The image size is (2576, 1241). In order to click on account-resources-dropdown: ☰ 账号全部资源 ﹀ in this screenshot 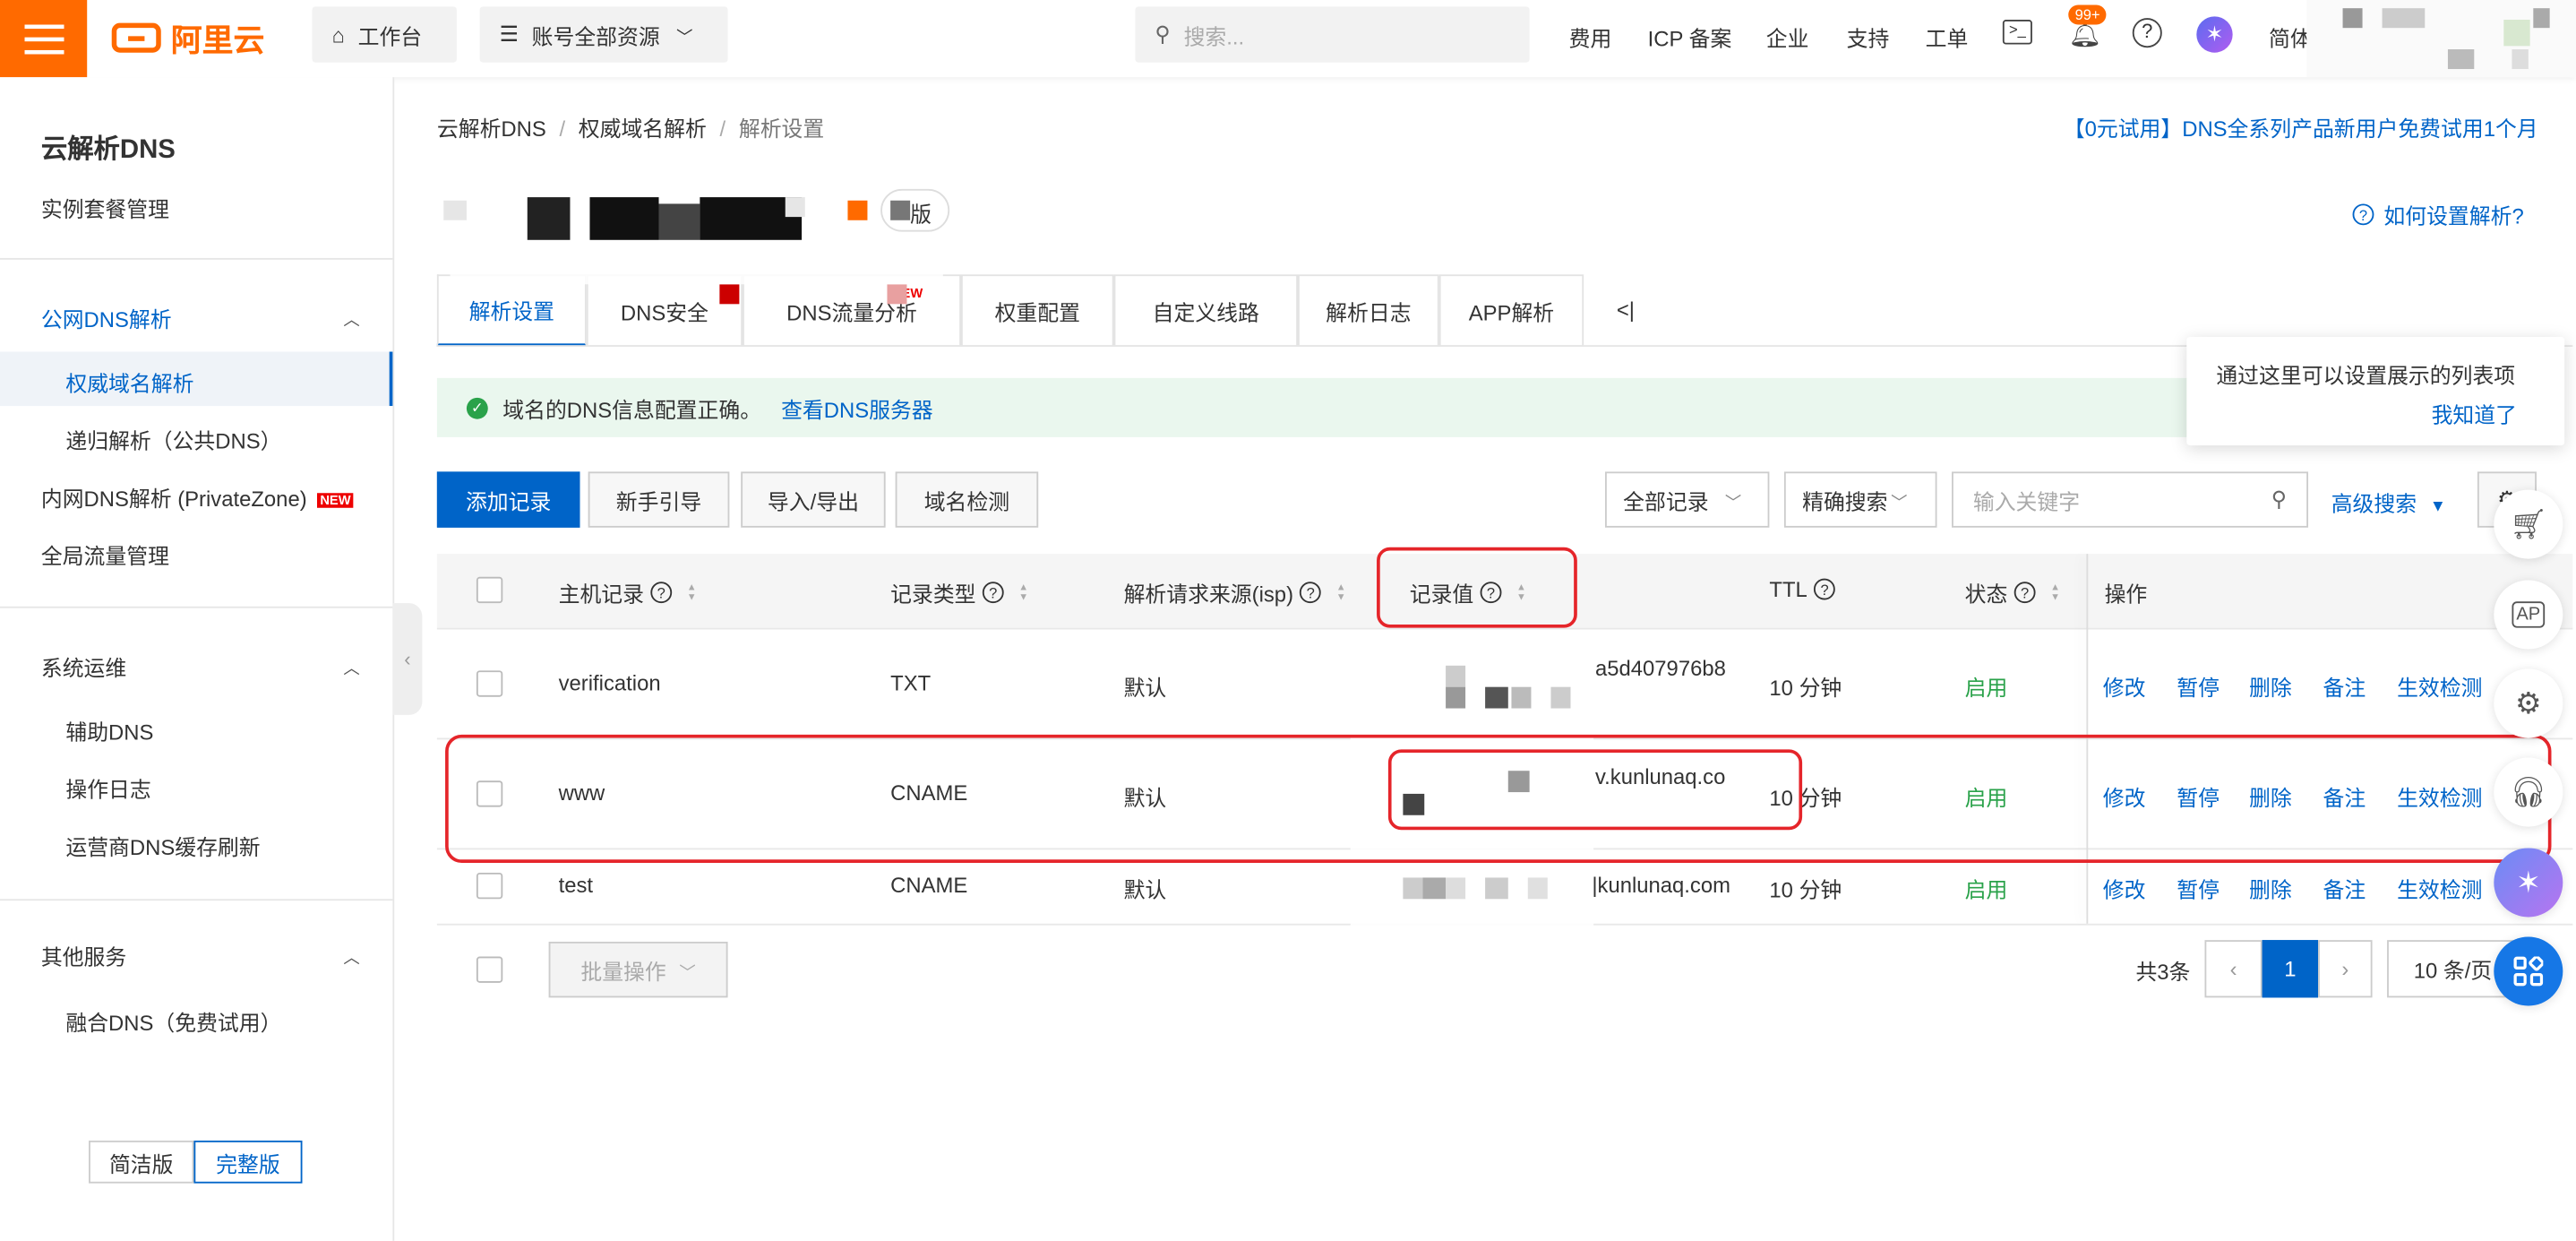, I will do `click(603, 34)`.